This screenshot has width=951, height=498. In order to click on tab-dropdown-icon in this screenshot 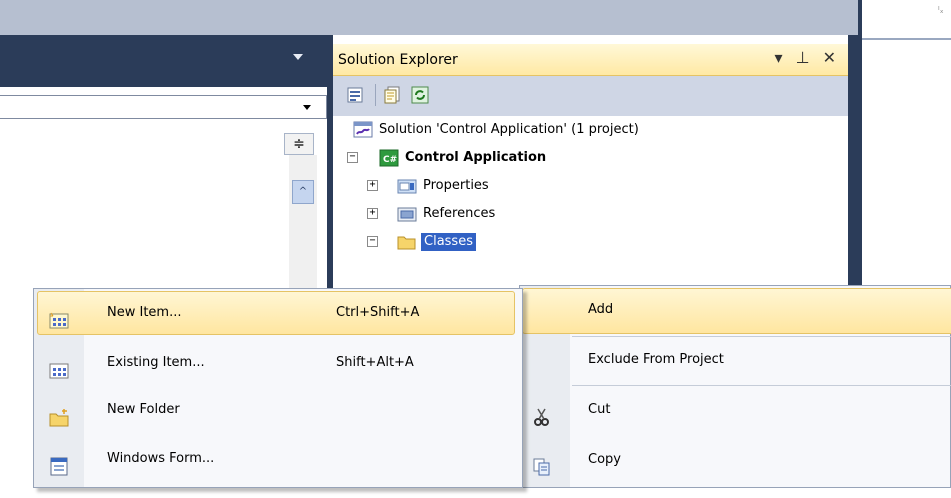, I will do `click(298, 57)`.